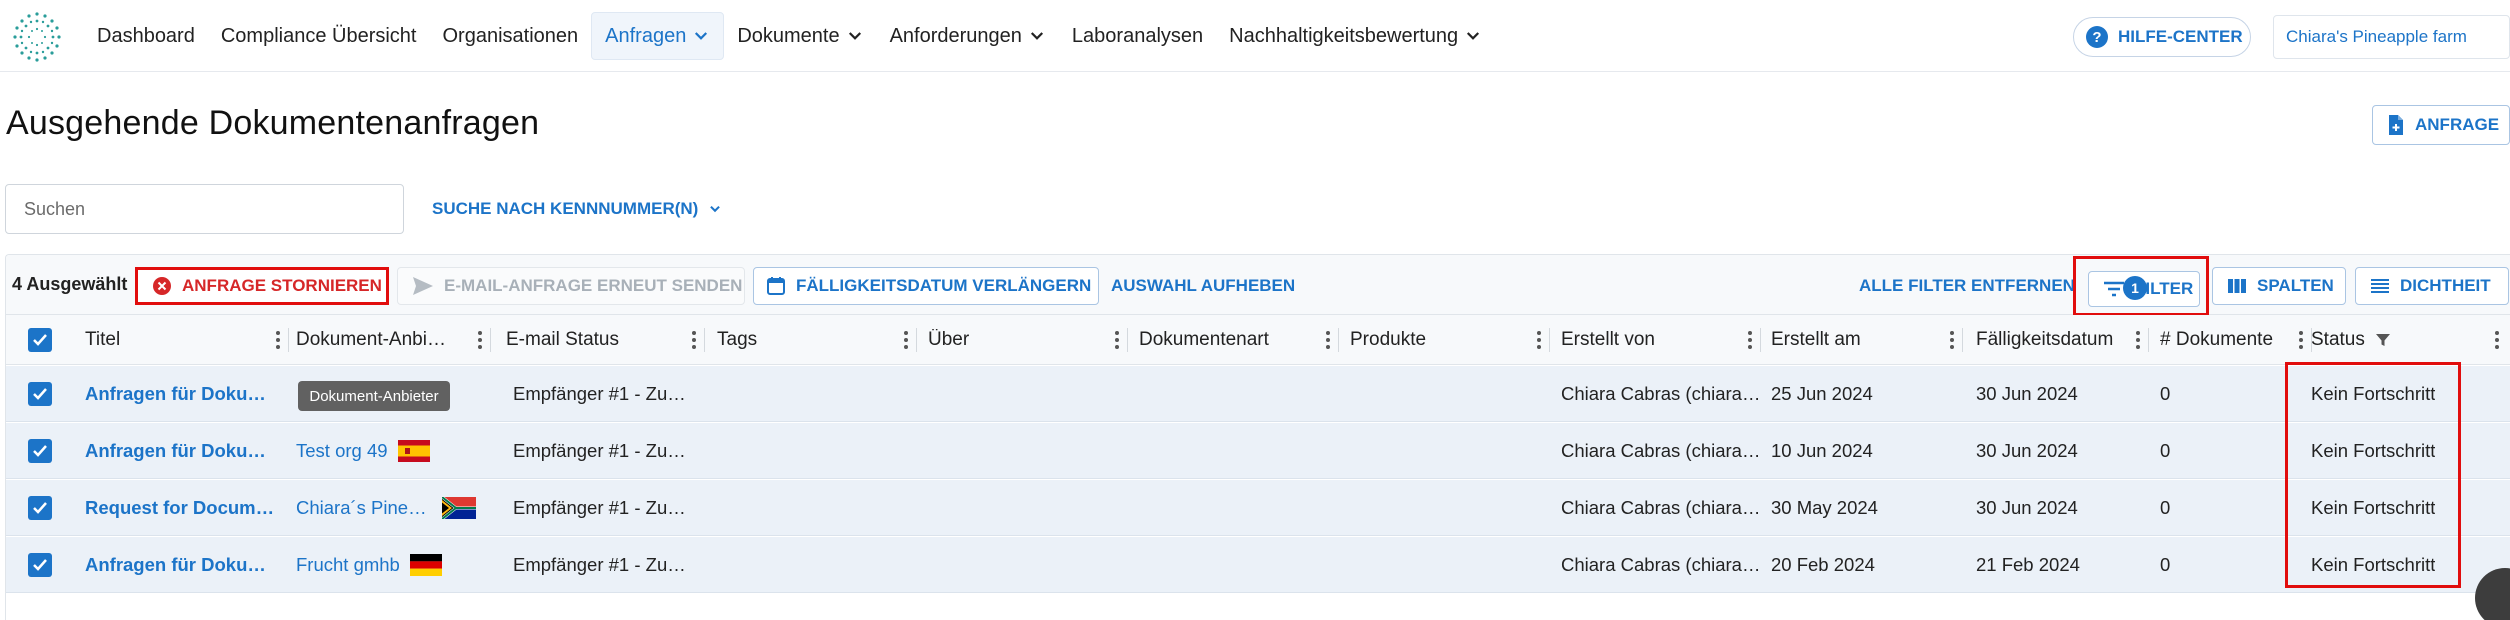 The image size is (2510, 620). What do you see at coordinates (1450, 340) in the screenshot?
I see `column-header-products: Produkte` at bounding box center [1450, 340].